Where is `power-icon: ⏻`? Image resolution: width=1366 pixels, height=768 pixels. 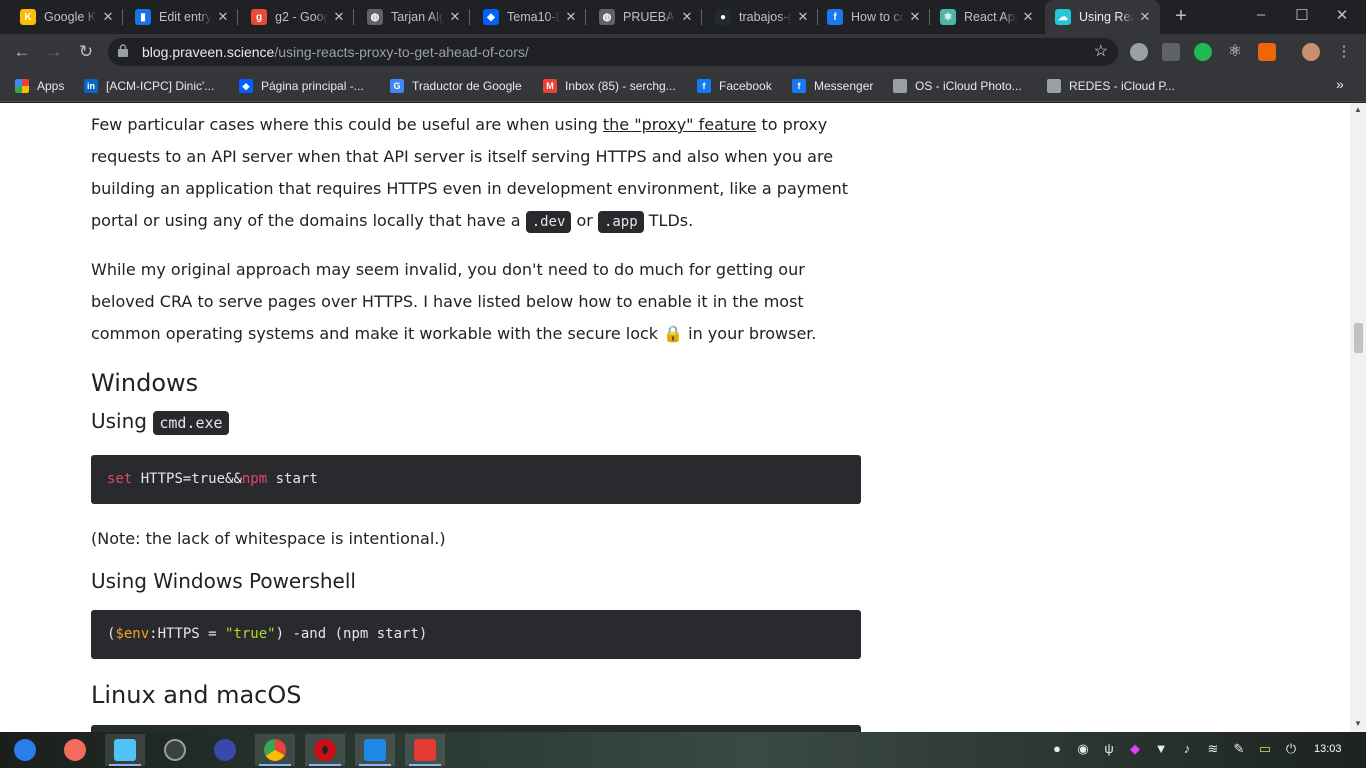
power-icon: ⏻ is located at coordinates (1291, 749).